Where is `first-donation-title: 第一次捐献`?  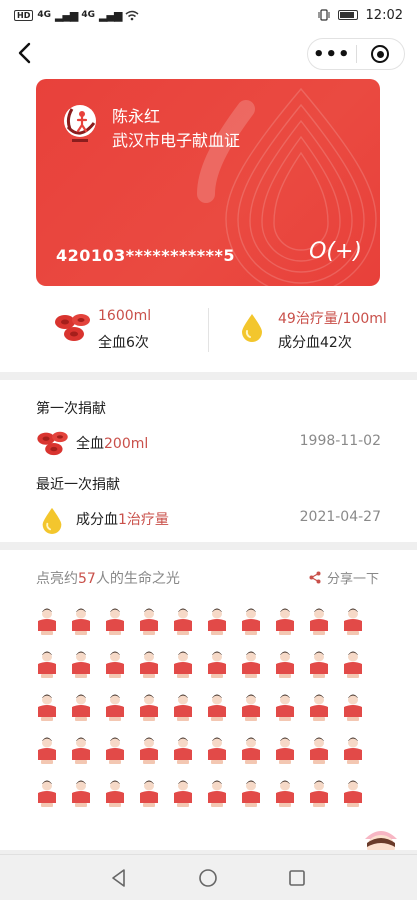
first-donation-title: 第一次捐献 is located at coordinates (71, 409).